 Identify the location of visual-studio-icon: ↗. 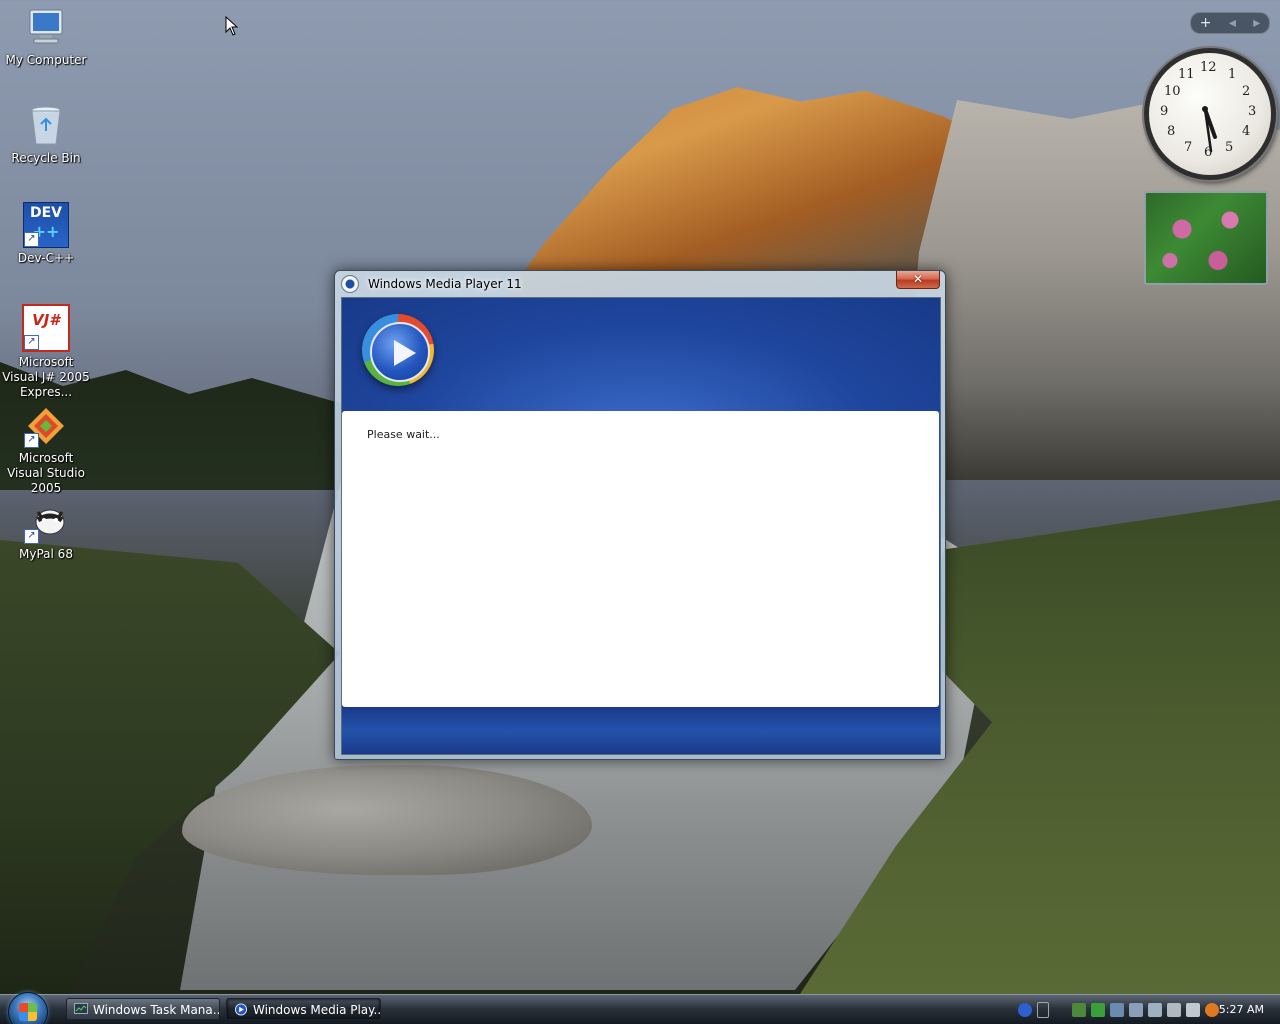
(46, 426).